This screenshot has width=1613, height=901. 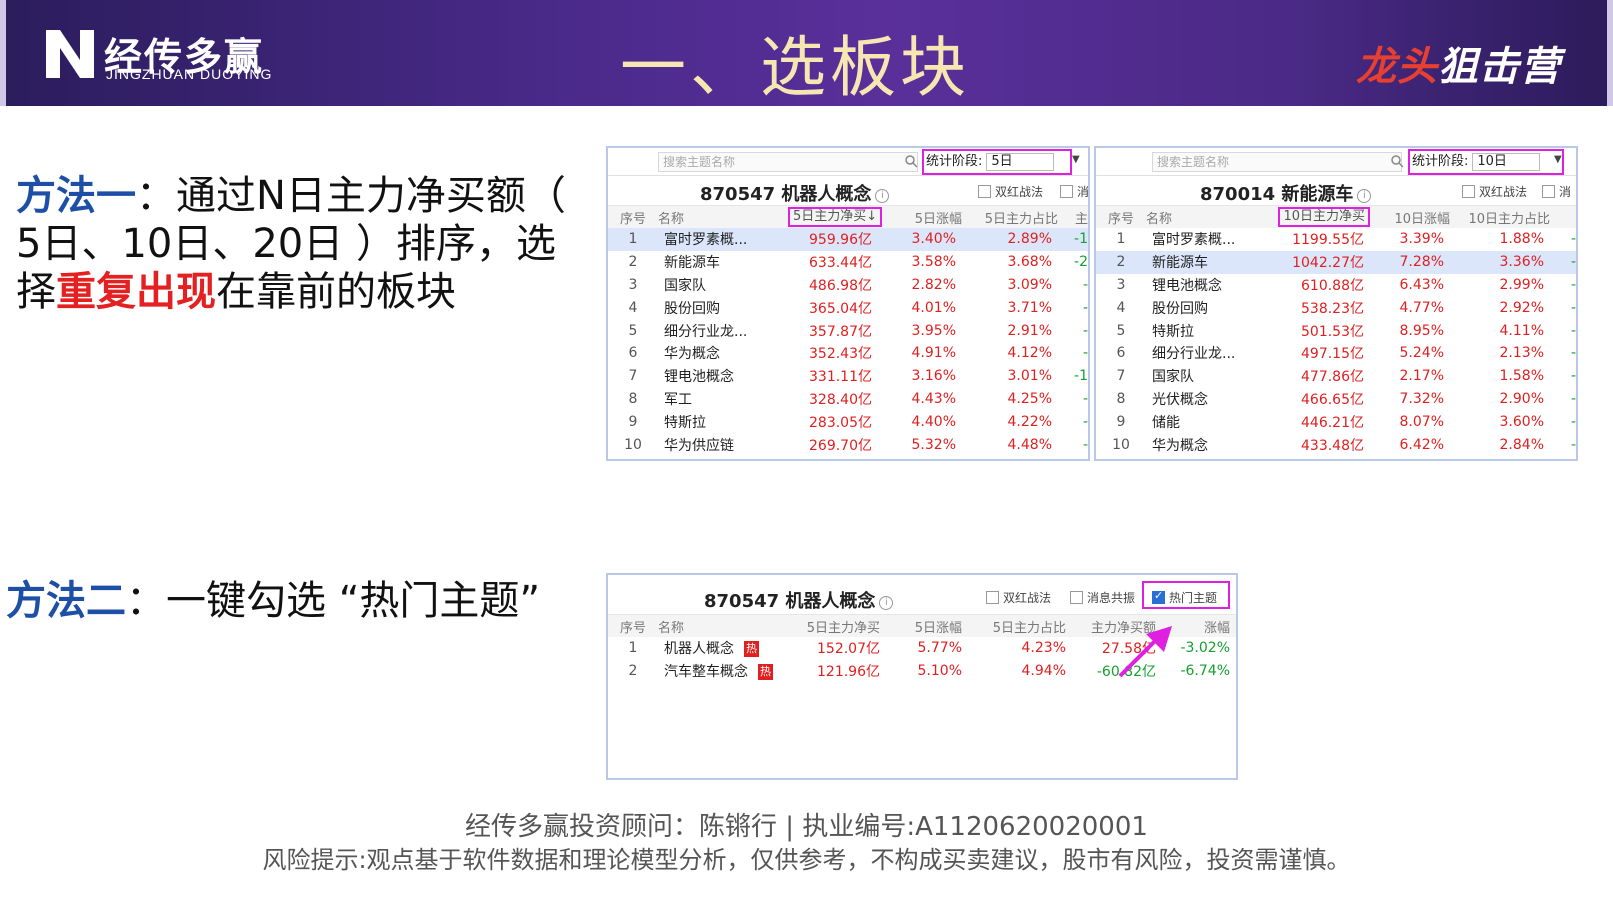 I want to click on net-buy-value: 477.86亿, so click(x=1332, y=377).